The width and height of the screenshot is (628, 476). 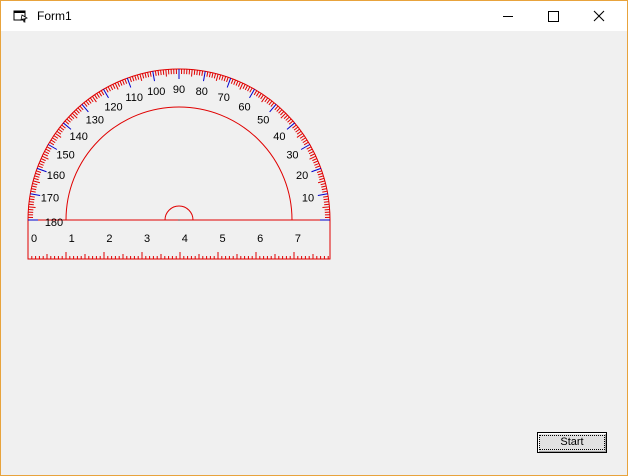 I want to click on start-button-label: Start, so click(x=572, y=442).